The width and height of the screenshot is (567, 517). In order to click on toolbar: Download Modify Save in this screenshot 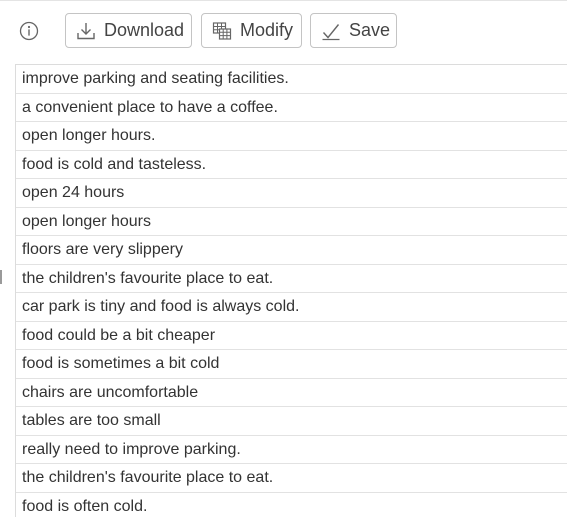, I will do `click(283, 31)`.